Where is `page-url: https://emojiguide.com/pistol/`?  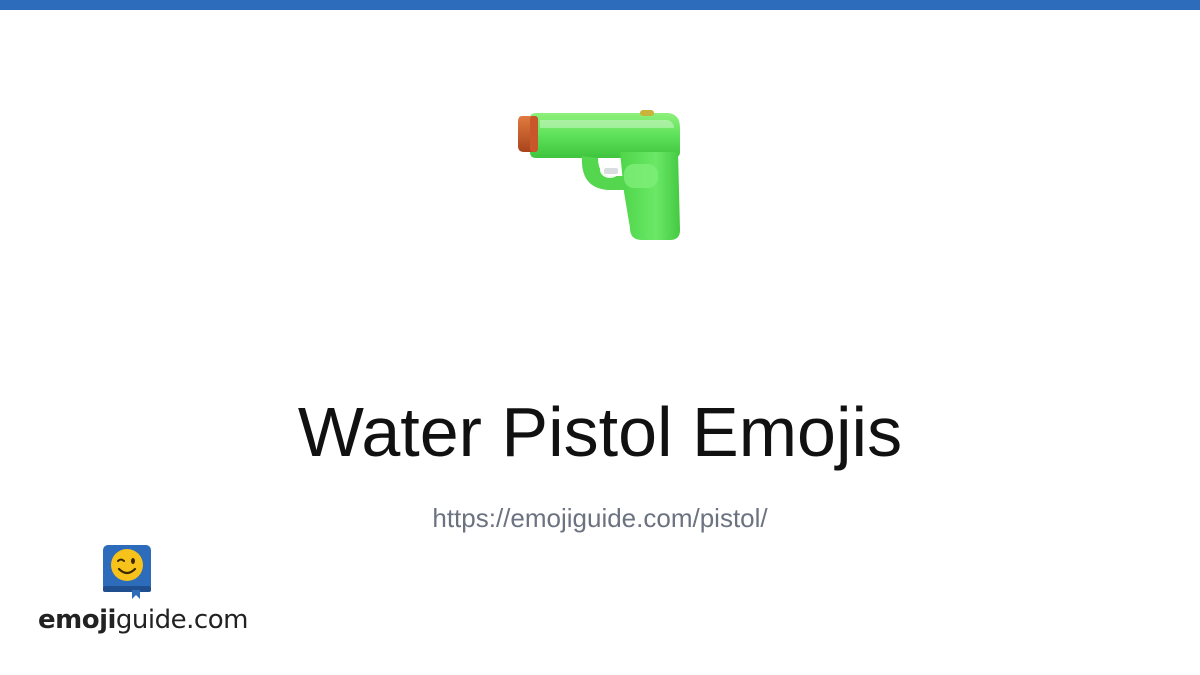 page-url: https://emojiguide.com/pistol/ is located at coordinates (600, 518).